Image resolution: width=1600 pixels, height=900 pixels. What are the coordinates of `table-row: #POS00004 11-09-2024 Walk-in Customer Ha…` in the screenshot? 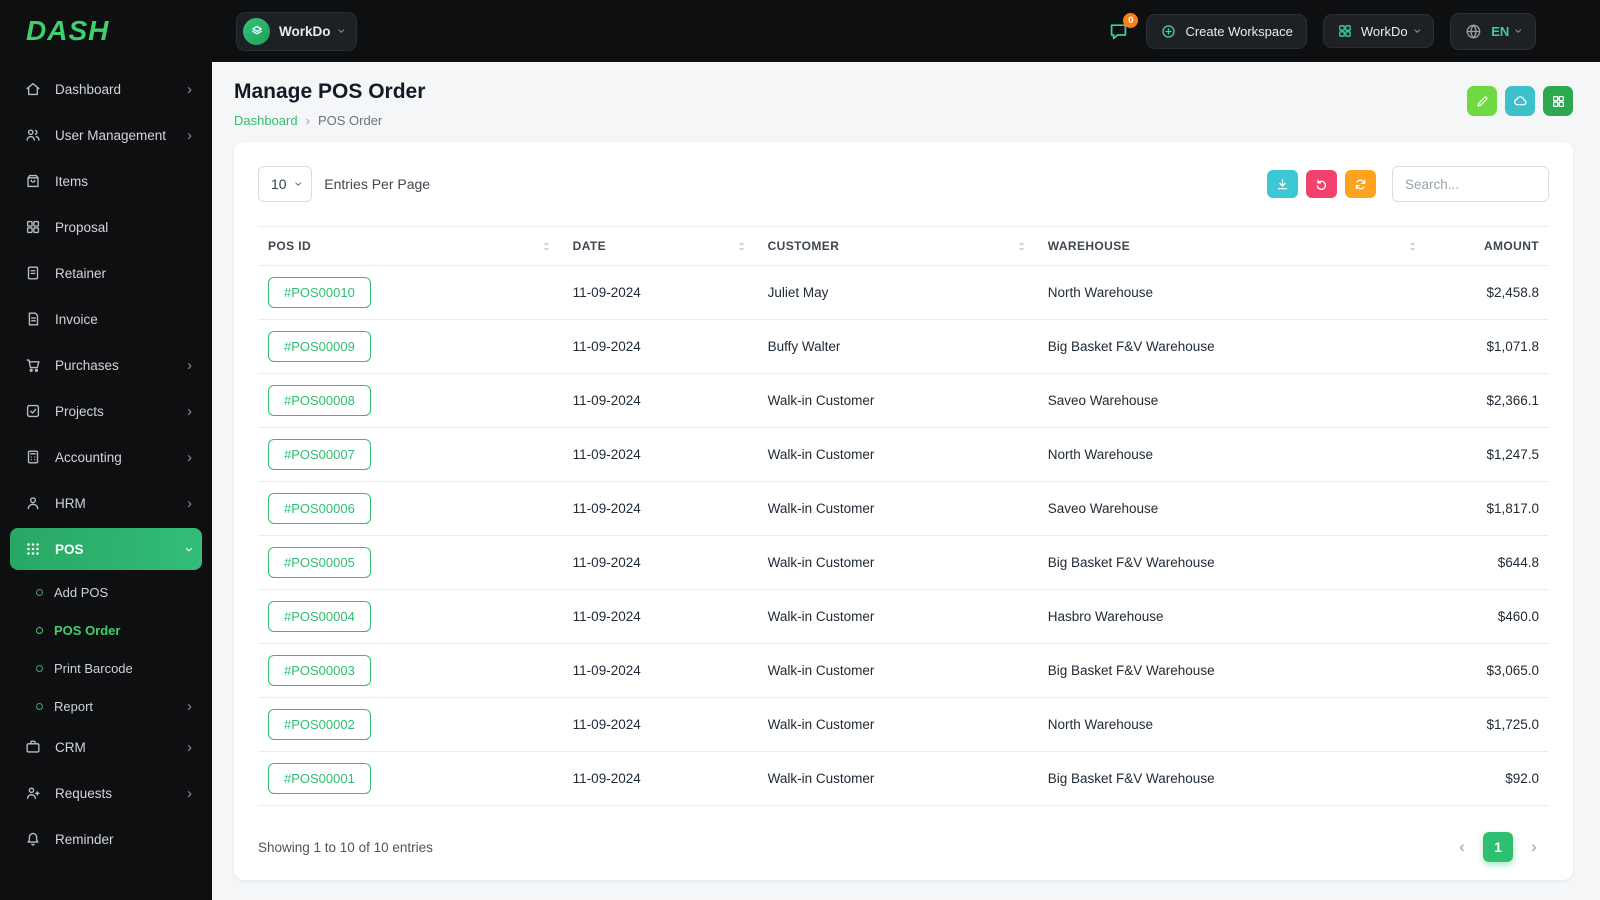 It's located at (903, 616).